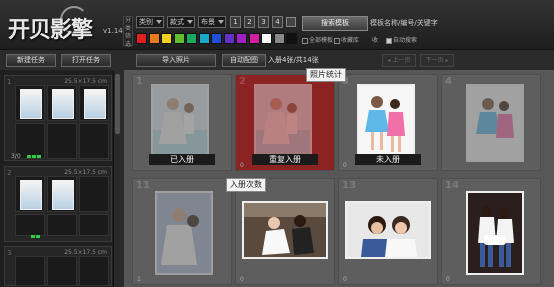  I want to click on task-number: 1, so click(9, 82).